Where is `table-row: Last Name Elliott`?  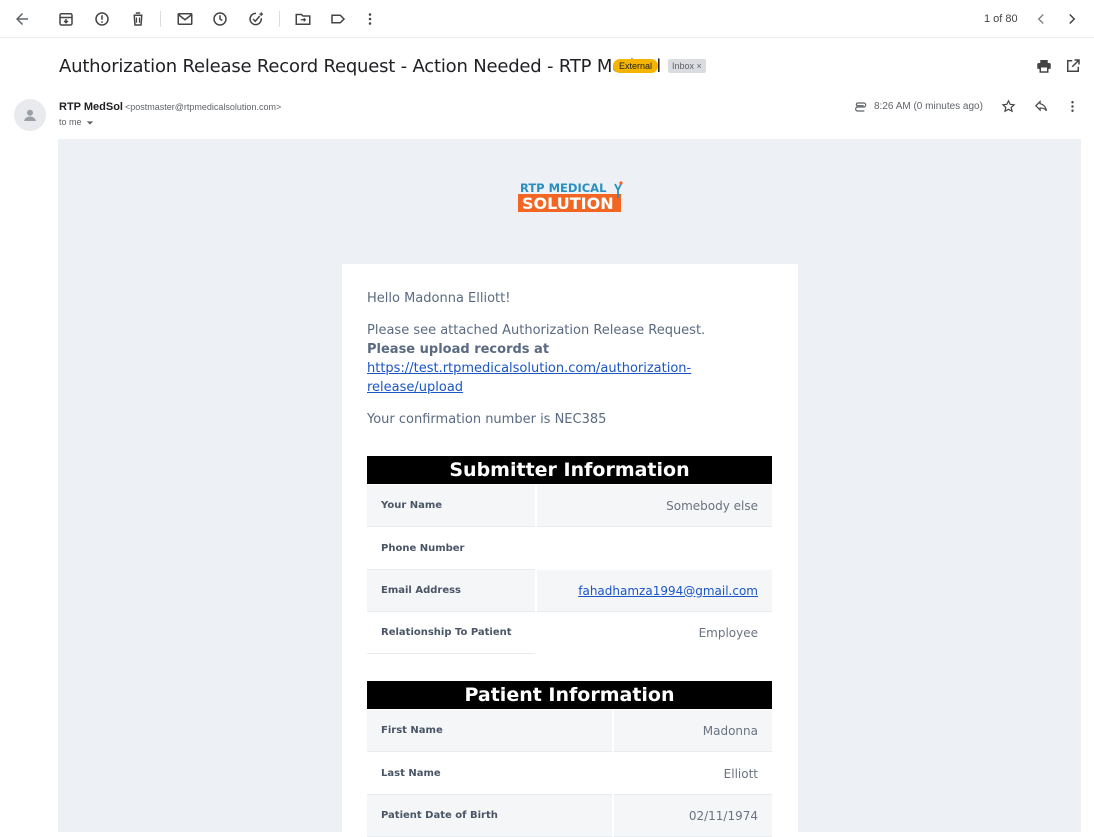 table-row: Last Name Elliott is located at coordinates (569, 774).